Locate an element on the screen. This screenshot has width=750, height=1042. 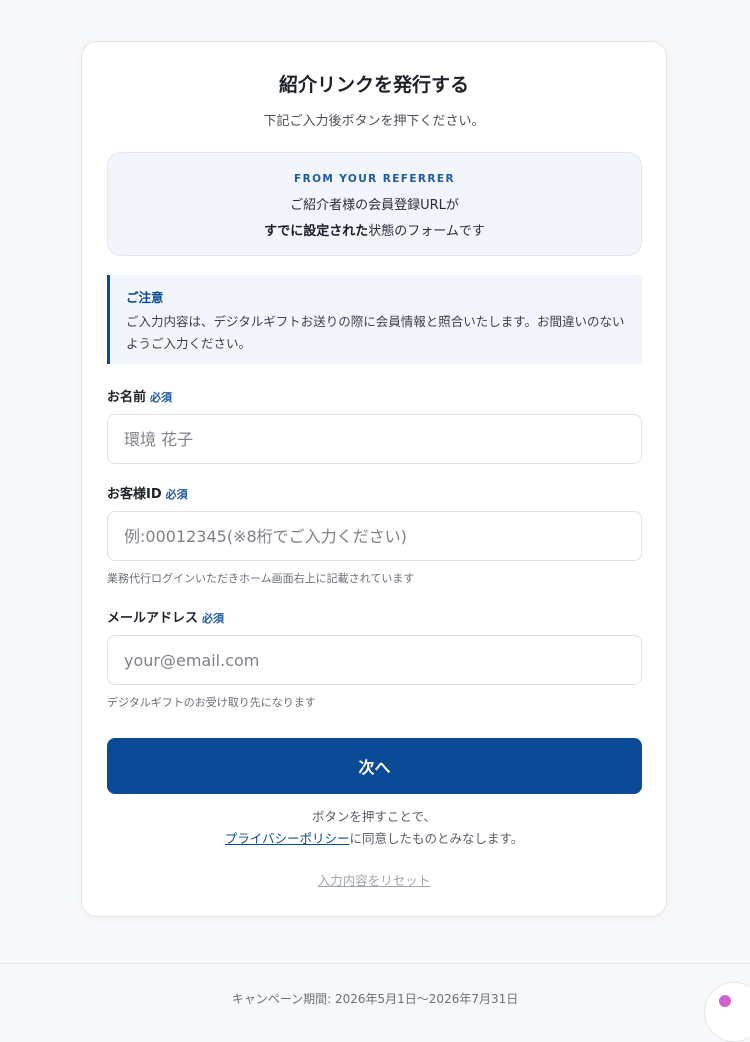
page-subtitle: 下記ご入力後ボタンを押下ください。 is located at coordinates (374, 121).